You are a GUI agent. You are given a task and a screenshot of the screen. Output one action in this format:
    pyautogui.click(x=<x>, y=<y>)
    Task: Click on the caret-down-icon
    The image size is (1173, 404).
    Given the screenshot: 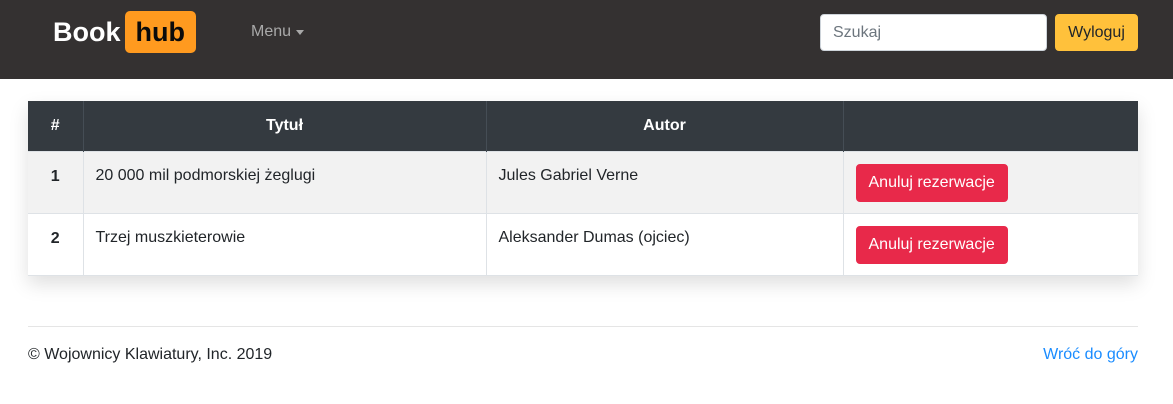 What is the action you would take?
    pyautogui.click(x=300, y=32)
    